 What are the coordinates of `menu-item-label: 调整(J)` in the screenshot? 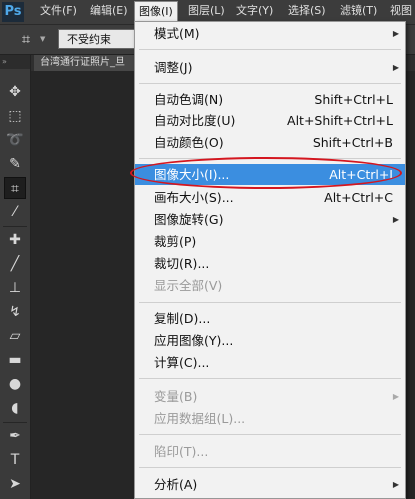 It's located at (173, 67).